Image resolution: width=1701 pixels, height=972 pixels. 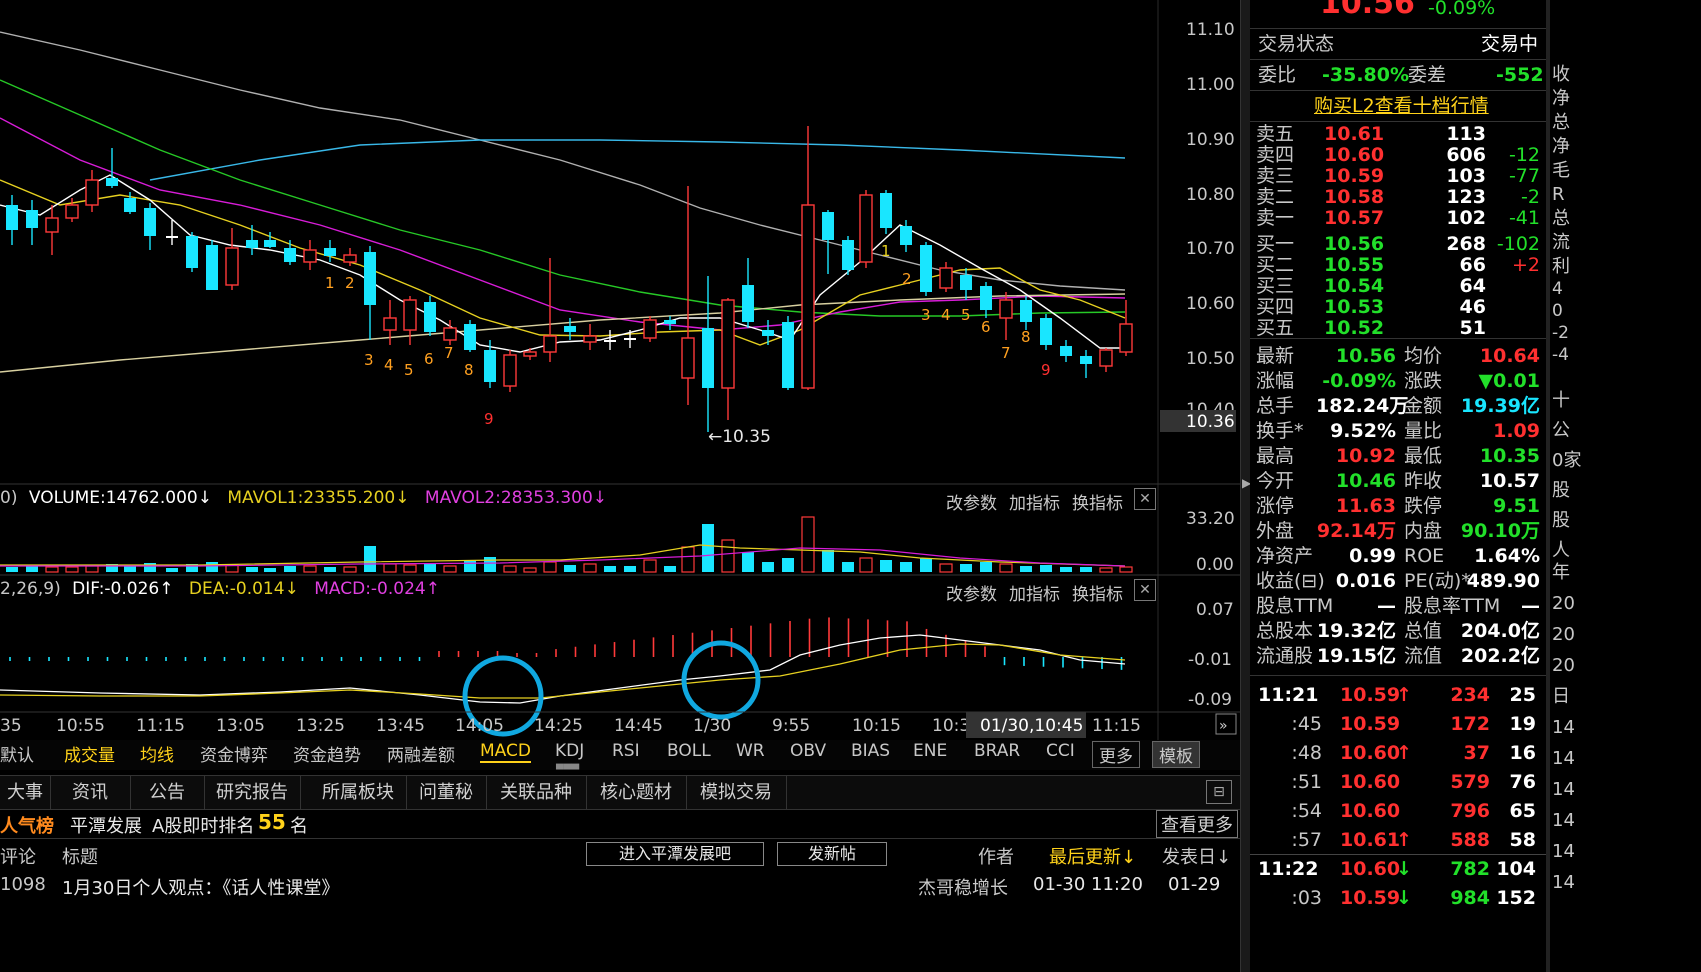 I want to click on stat-label: 金额, so click(x=1423, y=406).